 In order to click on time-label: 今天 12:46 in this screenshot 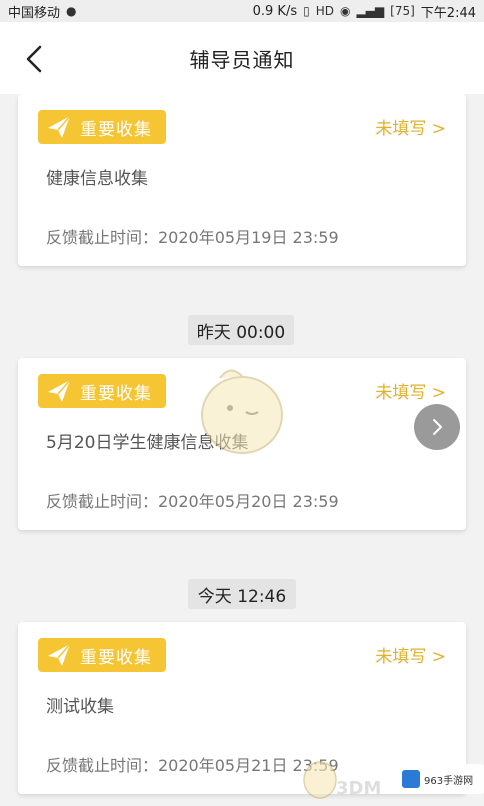, I will do `click(242, 594)`.